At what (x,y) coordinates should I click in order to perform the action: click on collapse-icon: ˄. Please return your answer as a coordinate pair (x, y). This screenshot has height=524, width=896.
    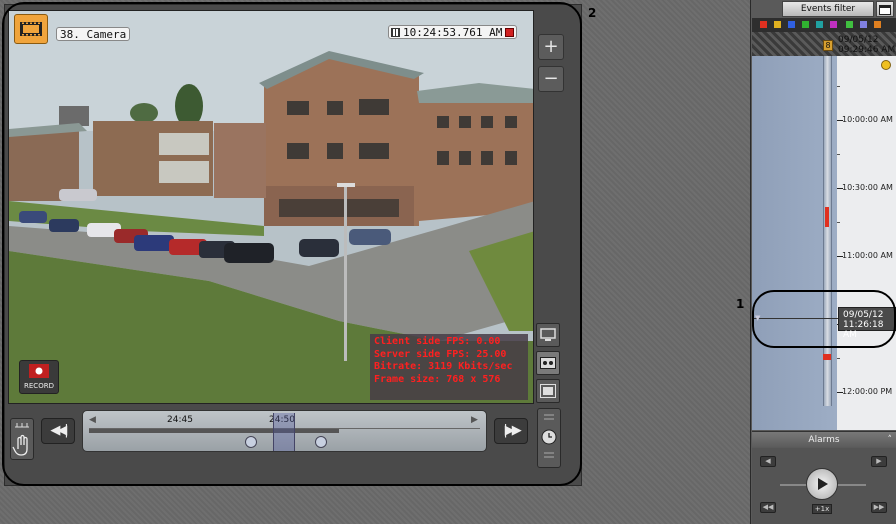
    Looking at the image, I should click on (890, 440).